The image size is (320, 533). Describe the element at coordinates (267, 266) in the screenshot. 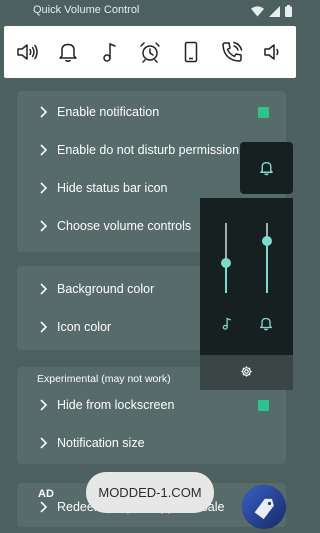

I see `notification-volume-fill` at that location.